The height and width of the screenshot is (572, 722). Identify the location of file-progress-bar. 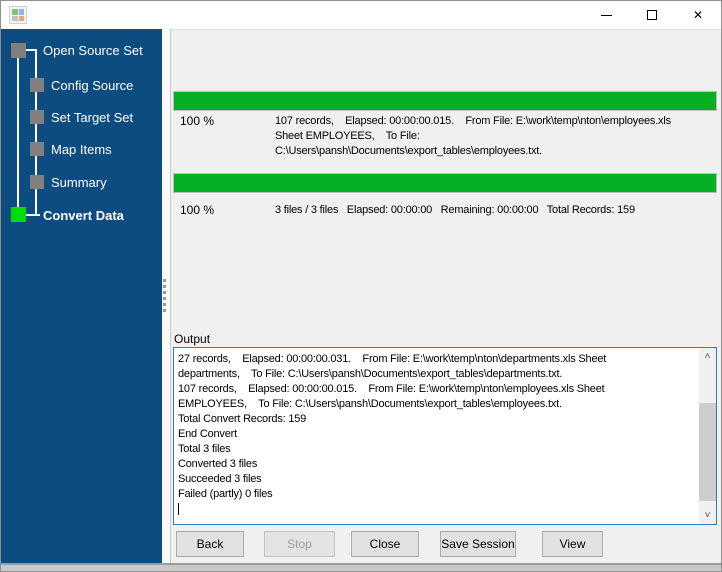
(445, 101).